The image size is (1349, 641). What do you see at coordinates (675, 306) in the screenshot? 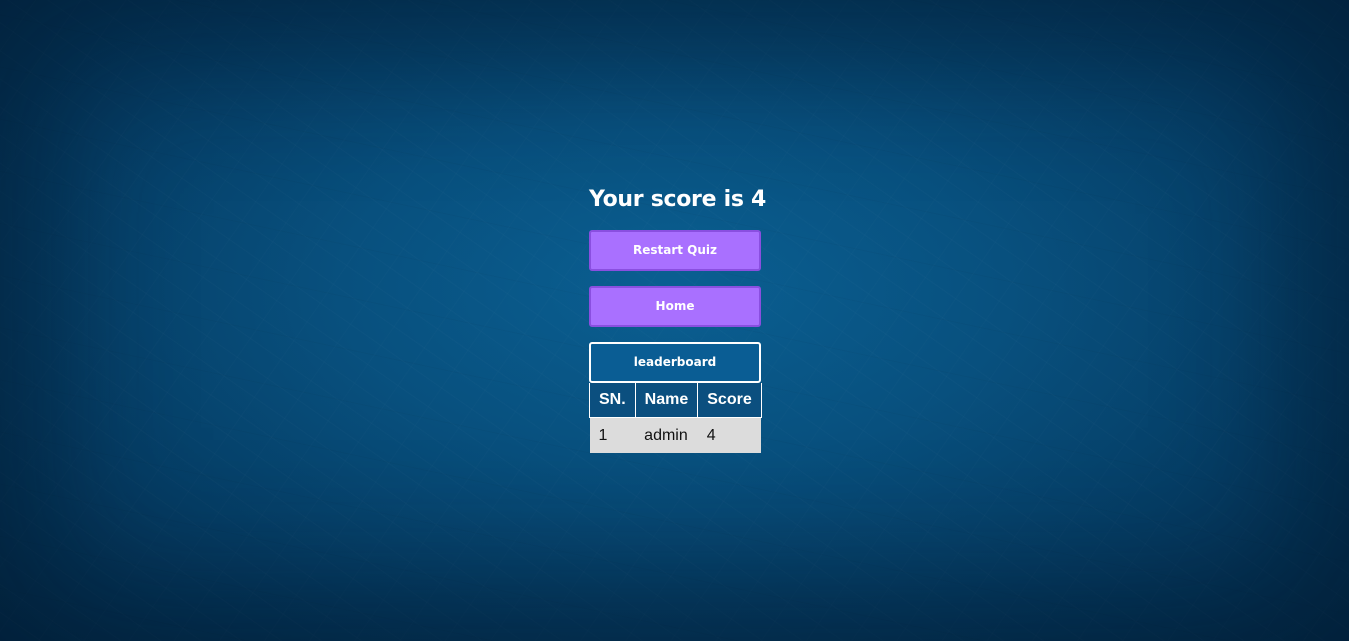
I see `home-button: Home` at bounding box center [675, 306].